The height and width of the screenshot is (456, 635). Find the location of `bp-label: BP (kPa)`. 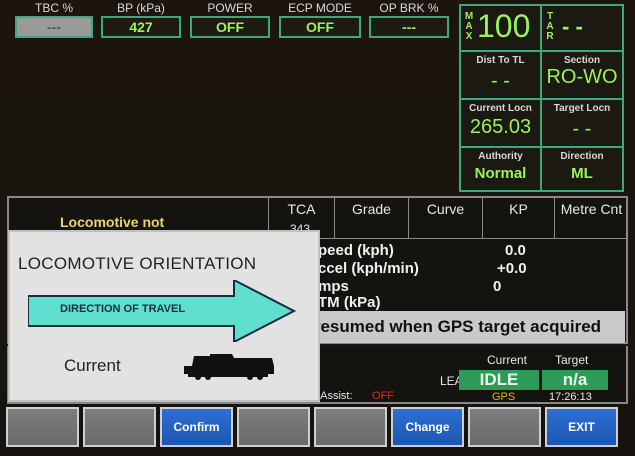

bp-label: BP (kPa) is located at coordinates (141, 8).